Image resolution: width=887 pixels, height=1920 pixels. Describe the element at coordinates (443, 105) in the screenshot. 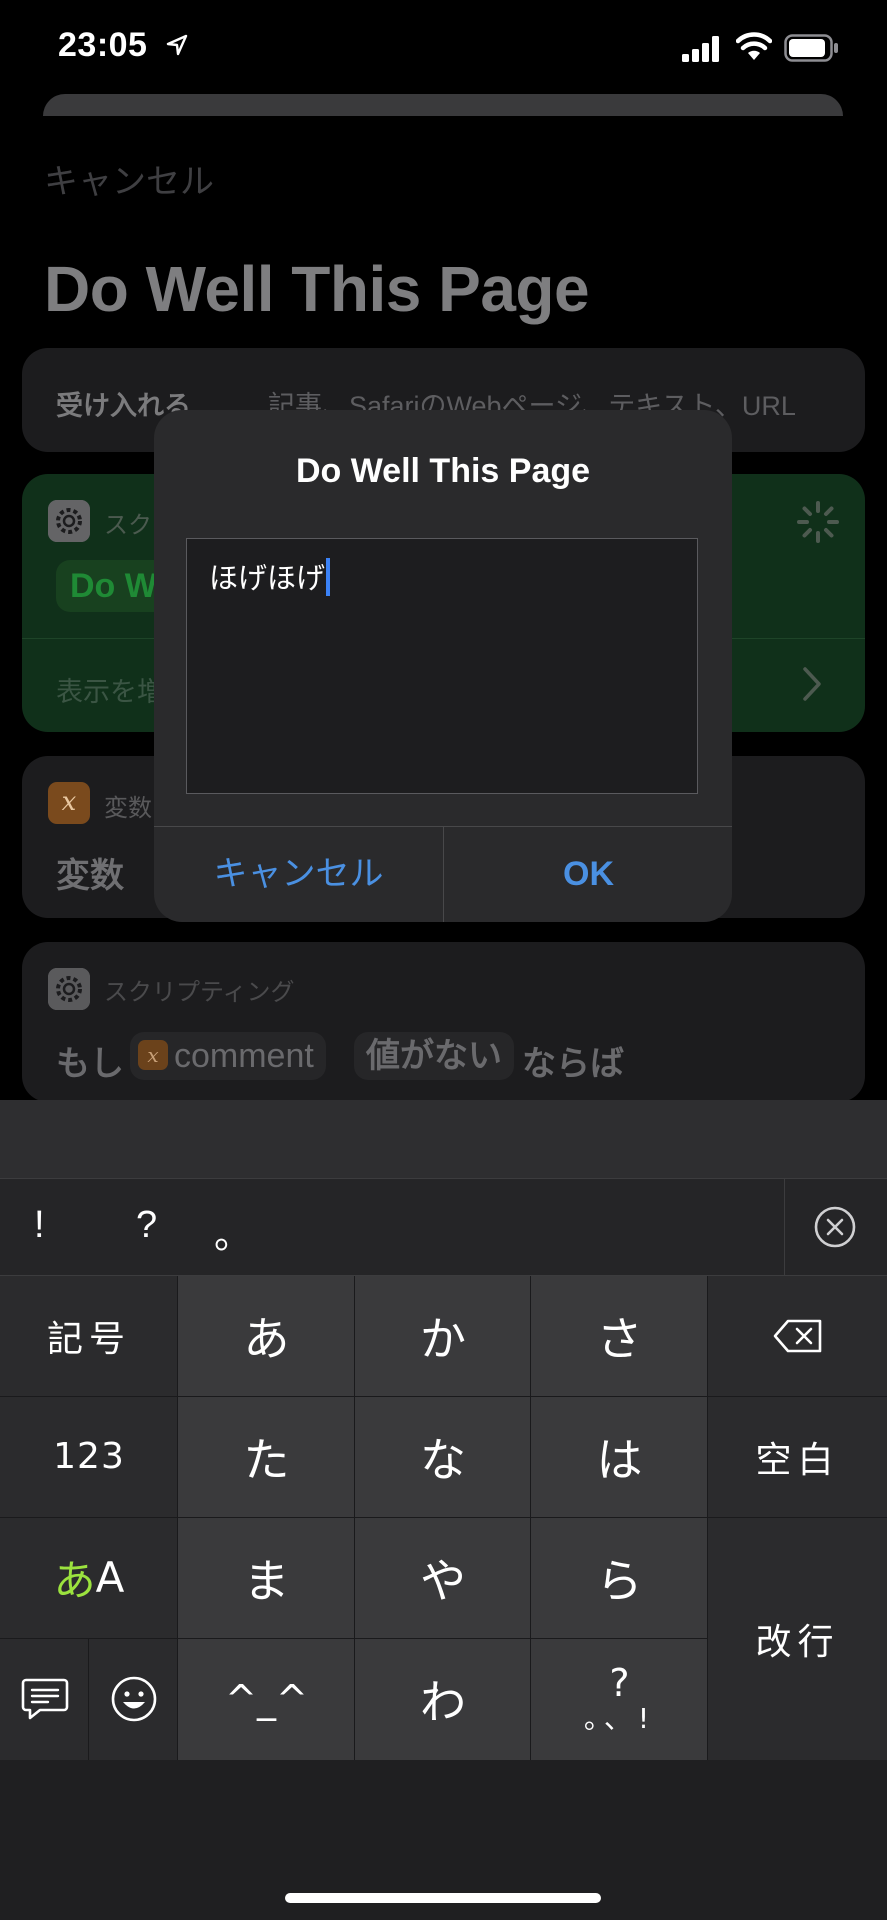

I see `sheet-top-edge` at that location.